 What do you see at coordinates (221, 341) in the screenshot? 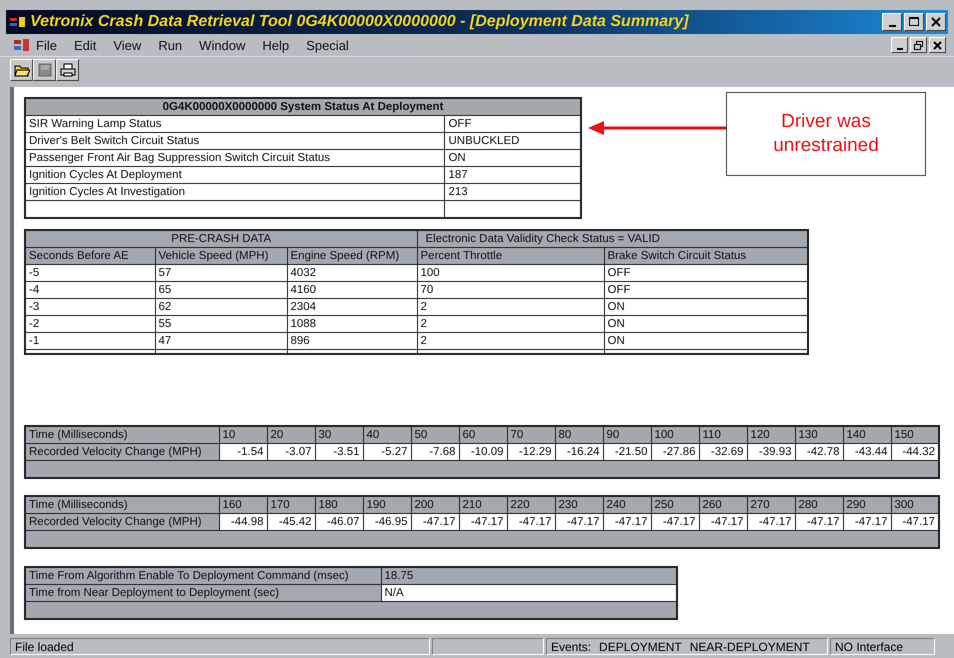
I see `table-cell: 47` at bounding box center [221, 341].